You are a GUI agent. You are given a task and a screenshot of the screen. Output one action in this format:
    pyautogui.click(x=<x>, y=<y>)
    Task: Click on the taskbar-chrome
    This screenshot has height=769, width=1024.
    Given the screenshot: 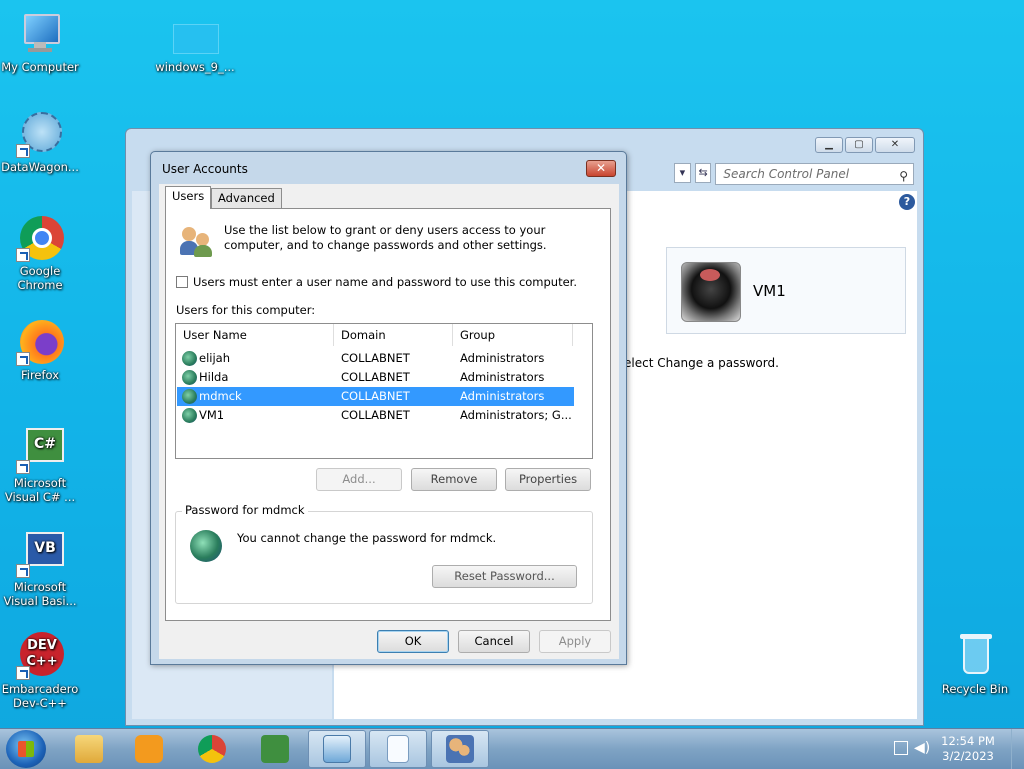 What is the action you would take?
    pyautogui.click(x=212, y=749)
    